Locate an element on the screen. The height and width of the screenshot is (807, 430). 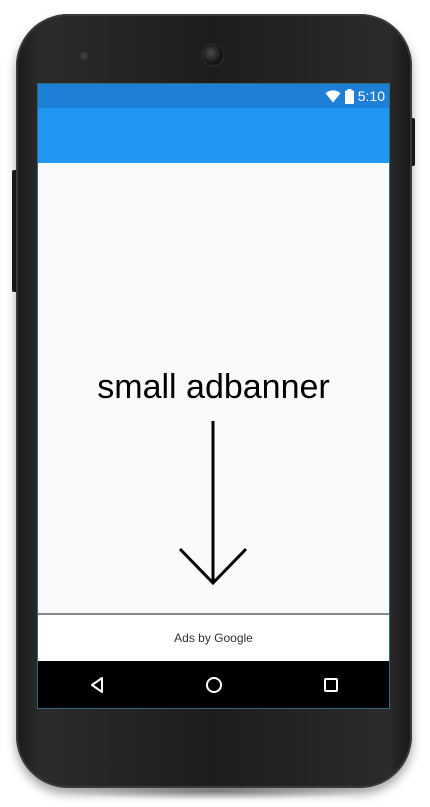
back-button is located at coordinates (97, 685).